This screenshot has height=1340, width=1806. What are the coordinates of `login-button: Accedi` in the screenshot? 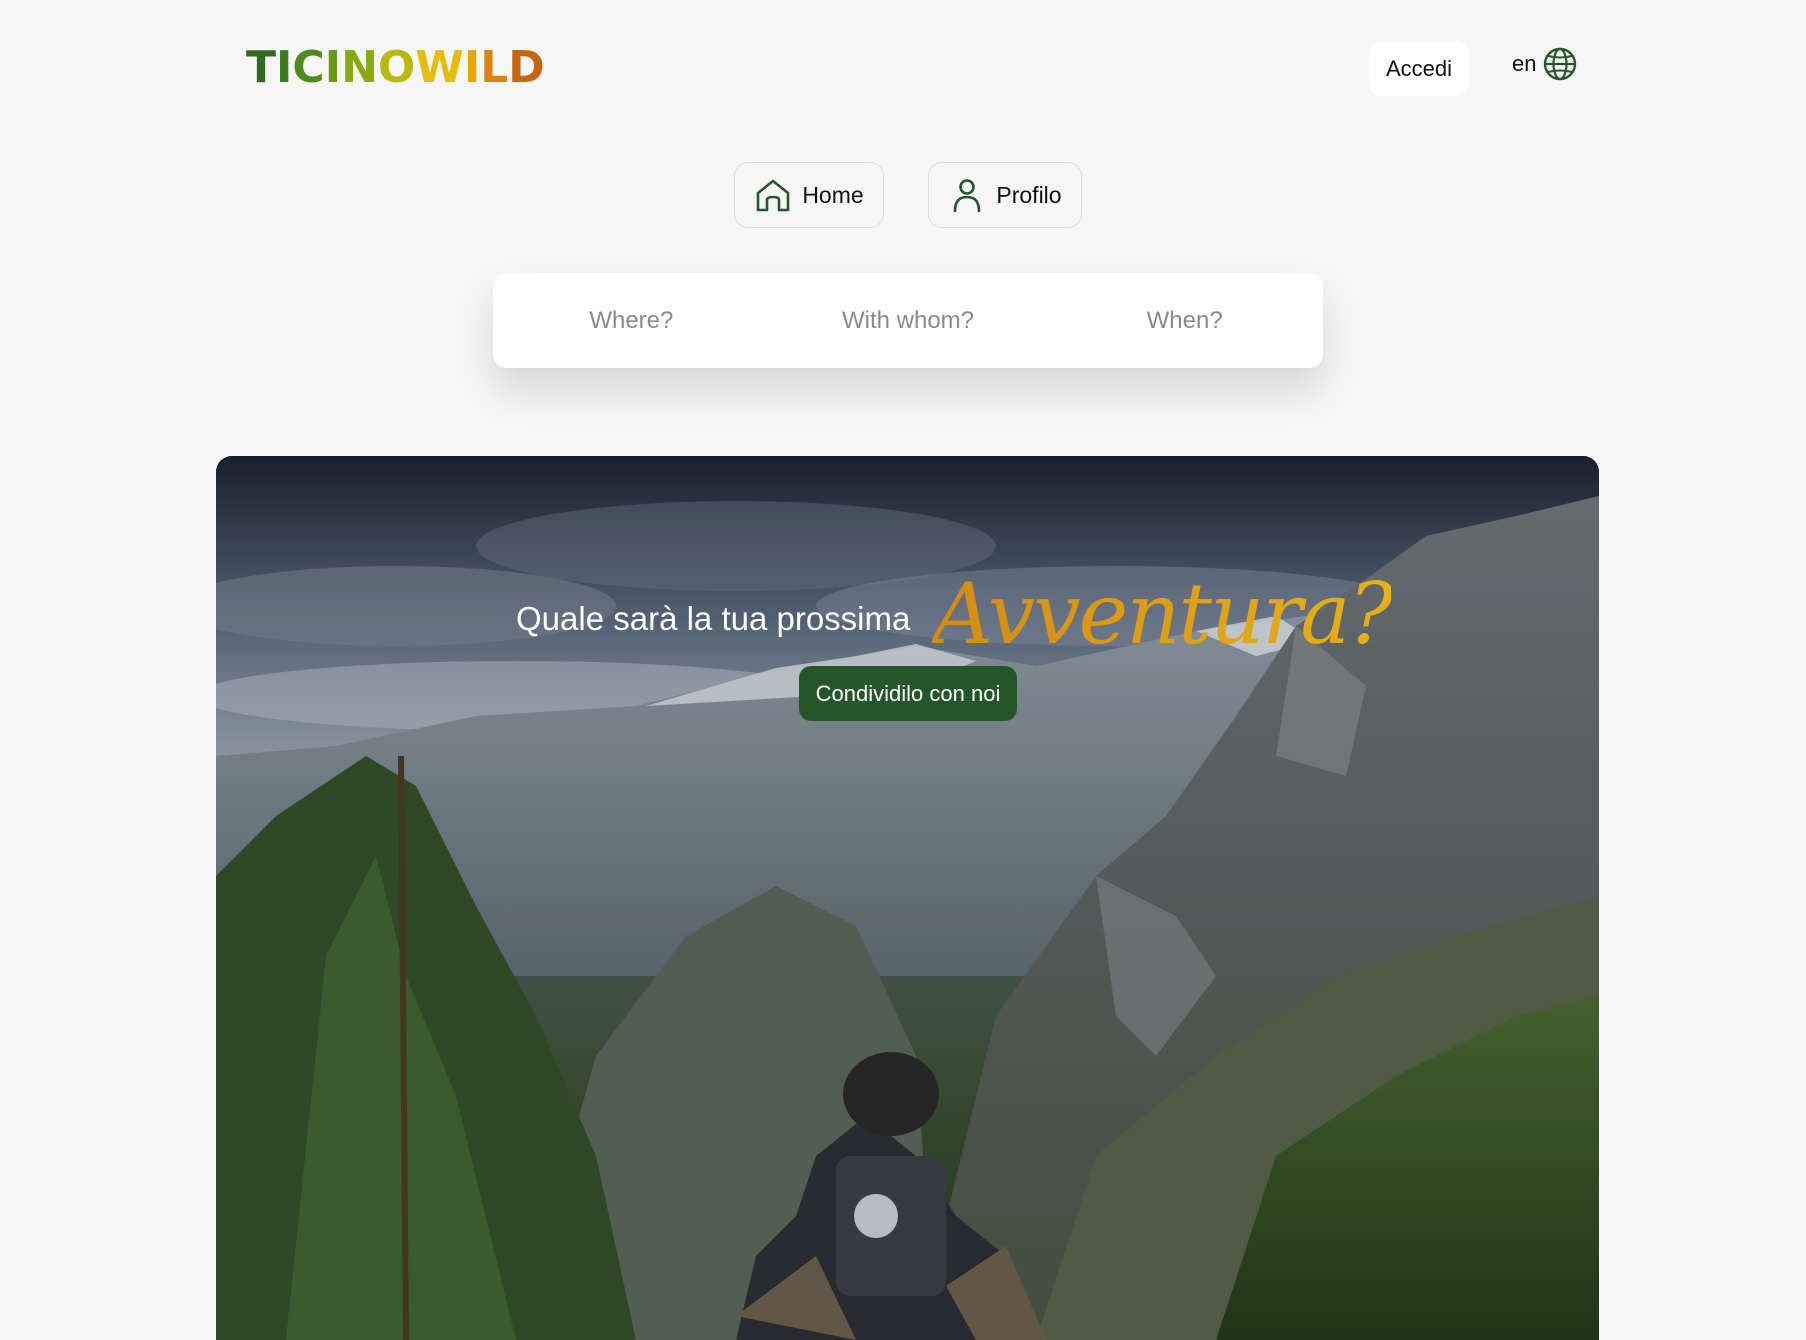 It's located at (1419, 68).